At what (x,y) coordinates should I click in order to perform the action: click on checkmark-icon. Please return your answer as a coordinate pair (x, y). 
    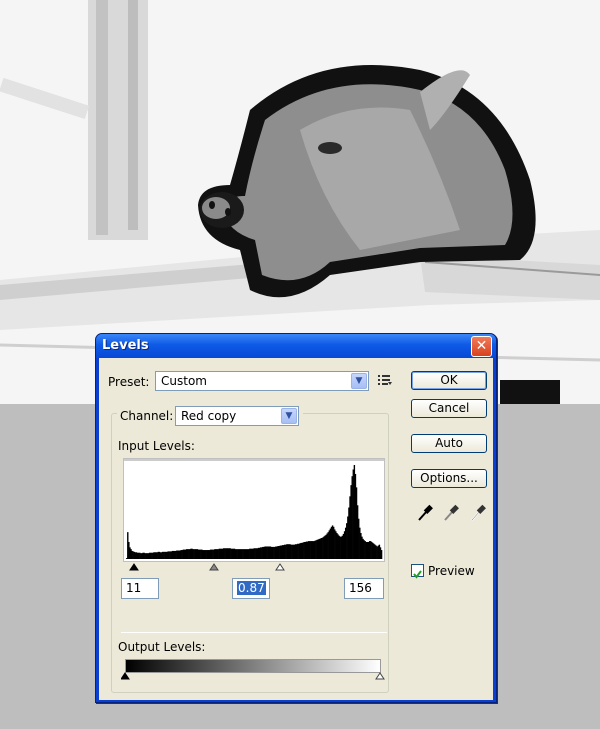
    Looking at the image, I should click on (417, 574).